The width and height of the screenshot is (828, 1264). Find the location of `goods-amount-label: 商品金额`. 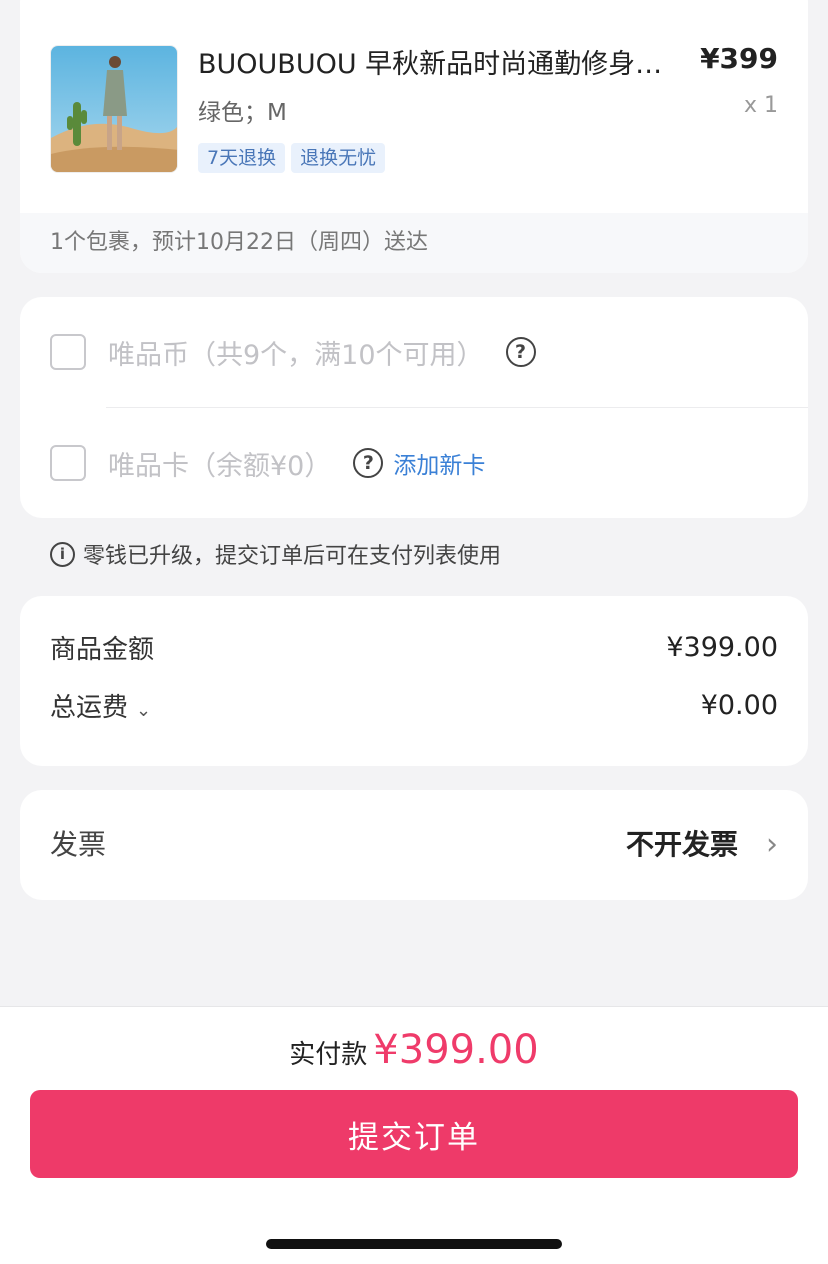

goods-amount-label: 商品金额 is located at coordinates (102, 650).